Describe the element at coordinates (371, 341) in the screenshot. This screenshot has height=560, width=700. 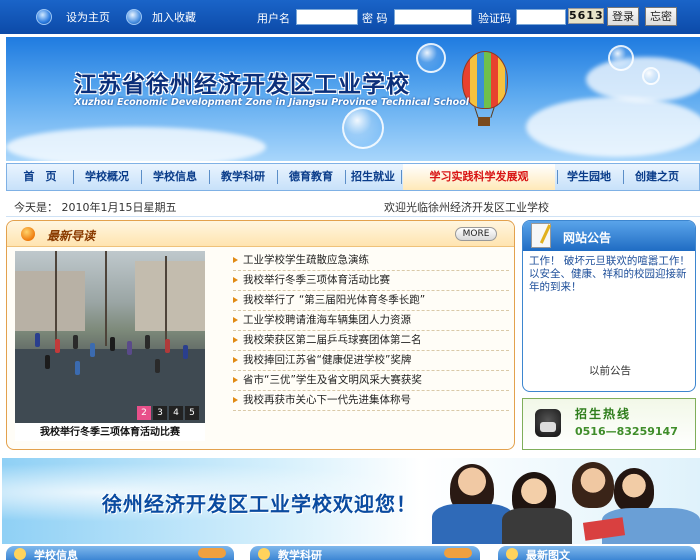
I see `list-item: 我校荣获区第二届乒乓球赛团体第二名` at that location.